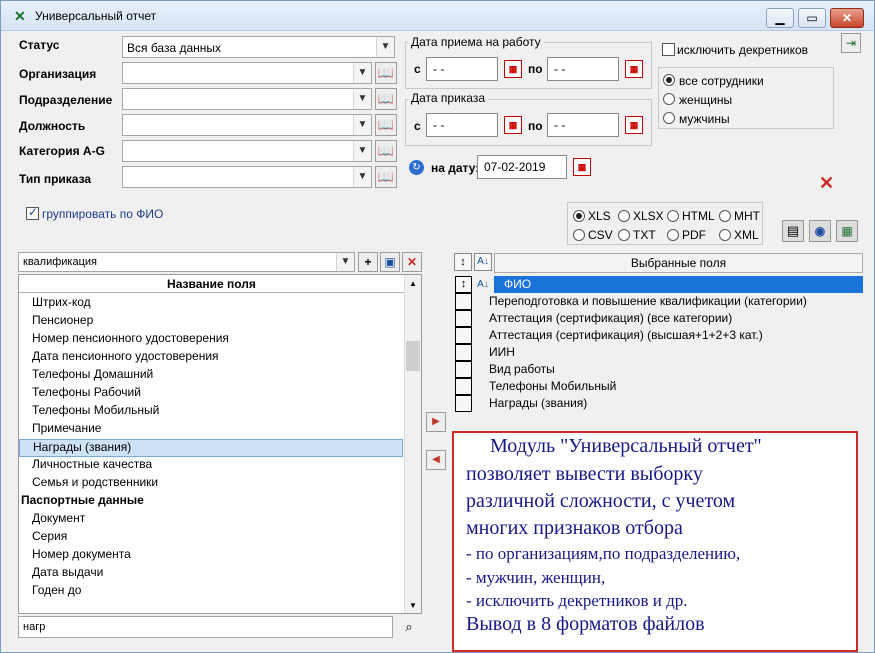 This screenshot has height=653, width=875. Describe the element at coordinates (847, 231) in the screenshot. I see `export-excel-icon: ▦` at that location.